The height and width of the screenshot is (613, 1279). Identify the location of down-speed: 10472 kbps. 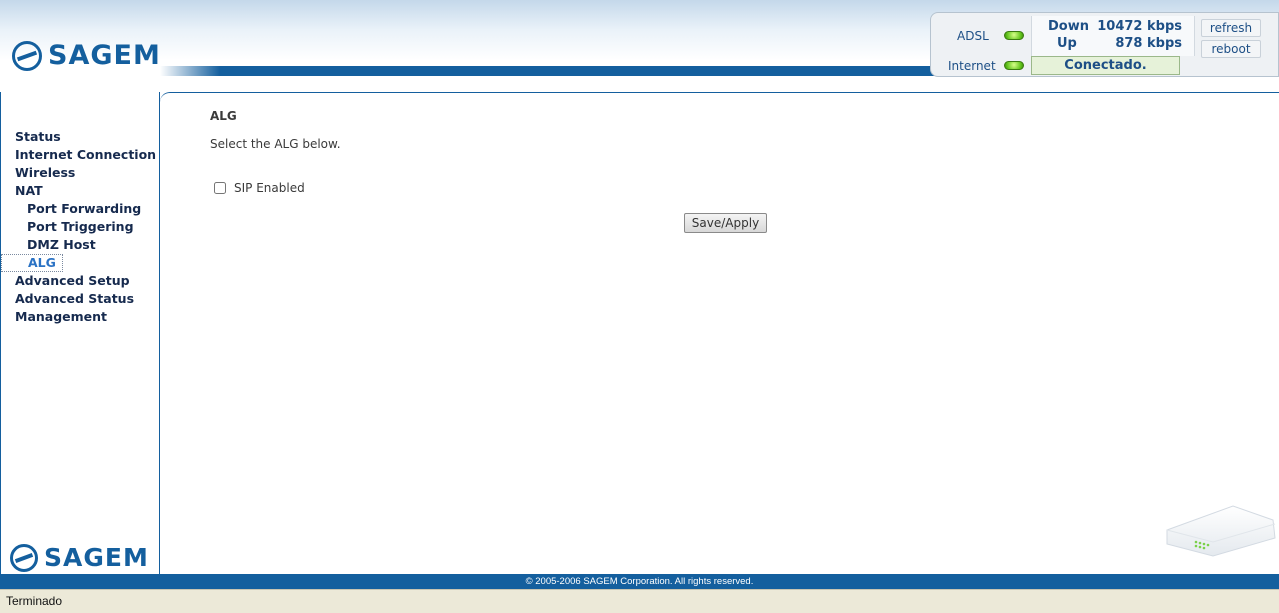
(1139, 26).